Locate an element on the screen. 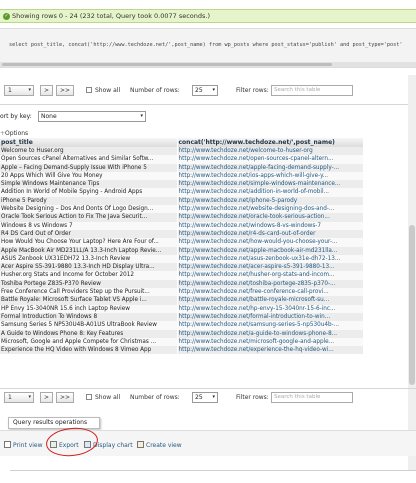 The height and width of the screenshot is (483, 416). post-title-cell: Toshiba Portege Z835-P370 Review is located at coordinates (89, 284).